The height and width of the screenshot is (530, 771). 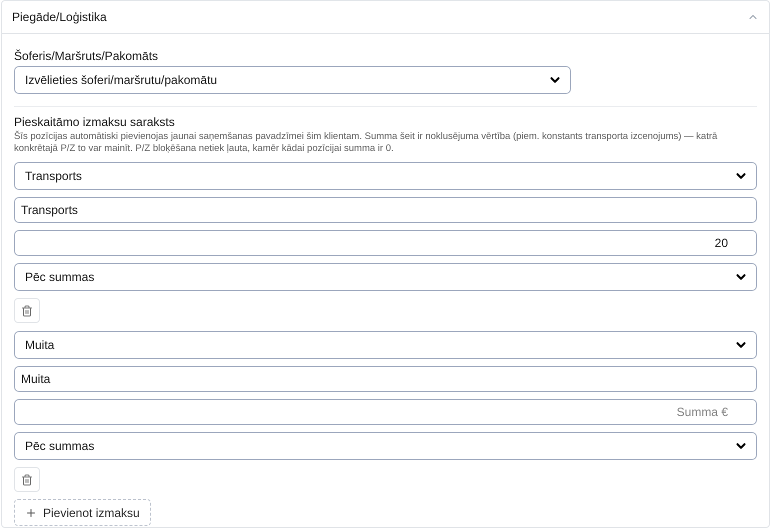 What do you see at coordinates (385, 176) in the screenshot?
I see `select-field: Transports` at bounding box center [385, 176].